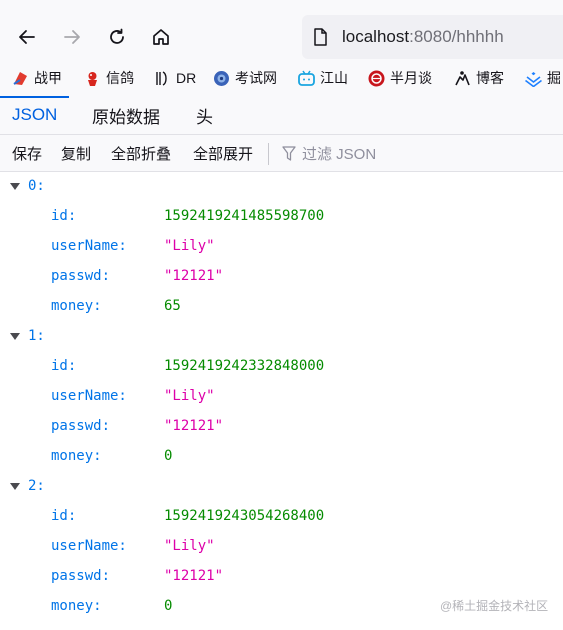 This screenshot has width=563, height=630. Describe the element at coordinates (456, 36) in the screenshot. I see `url-port-path: :8080/hhhhh` at that location.